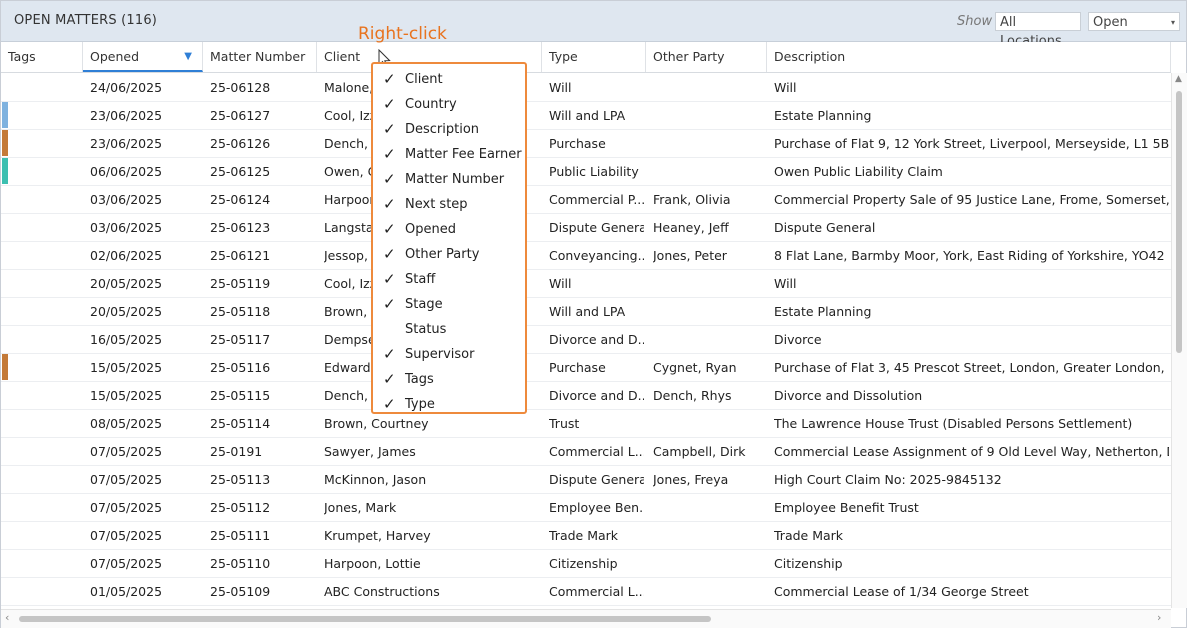 The image size is (1187, 628). What do you see at coordinates (375, 479) in the screenshot?
I see `cell-client: McKinnon, Jason` at bounding box center [375, 479].